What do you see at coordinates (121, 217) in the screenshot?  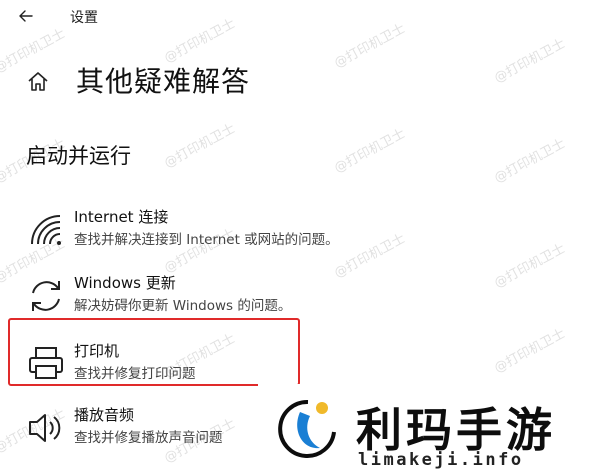 I see `item-title: Internet 连接` at bounding box center [121, 217].